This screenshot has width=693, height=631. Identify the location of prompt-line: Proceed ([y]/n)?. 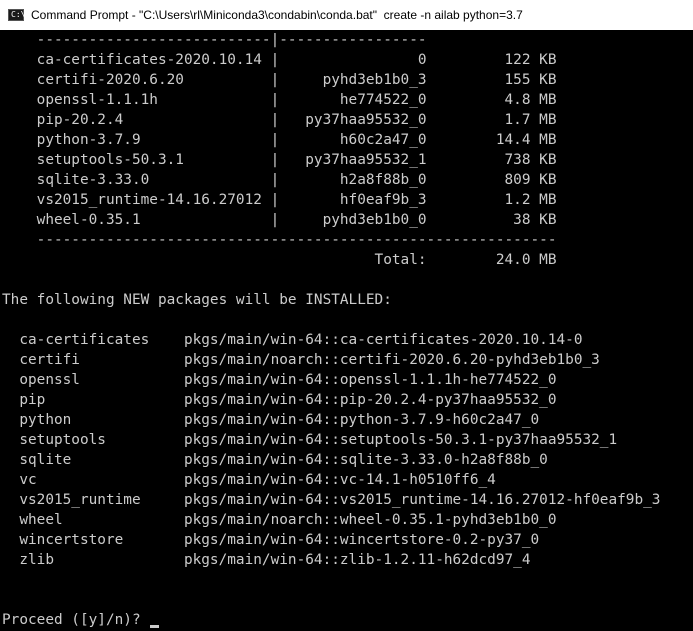
(331, 620).